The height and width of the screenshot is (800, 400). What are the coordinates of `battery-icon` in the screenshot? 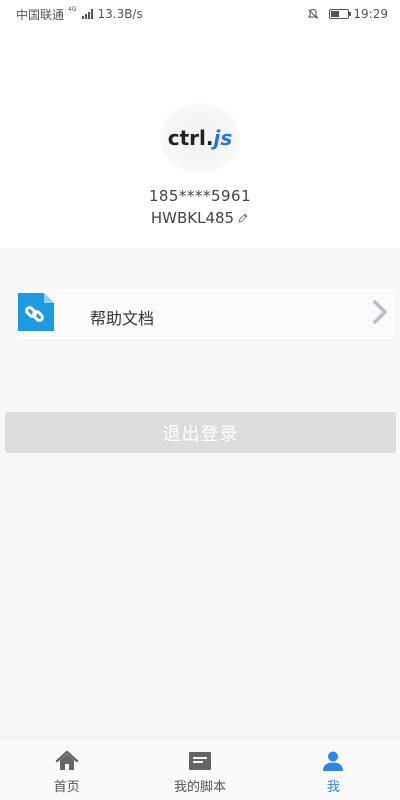 It's located at (340, 14).